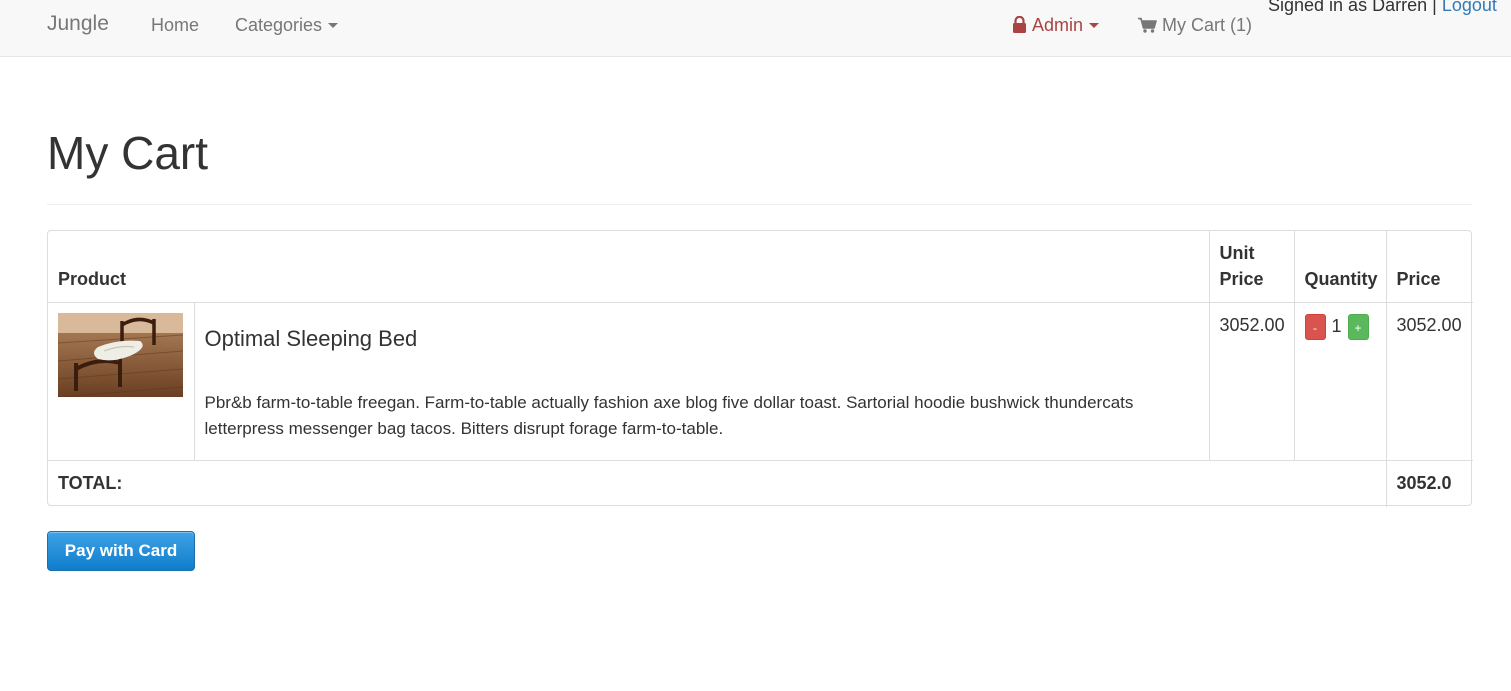 This screenshot has width=1511, height=691. I want to click on increment-quantity-button: +, so click(1358, 327).